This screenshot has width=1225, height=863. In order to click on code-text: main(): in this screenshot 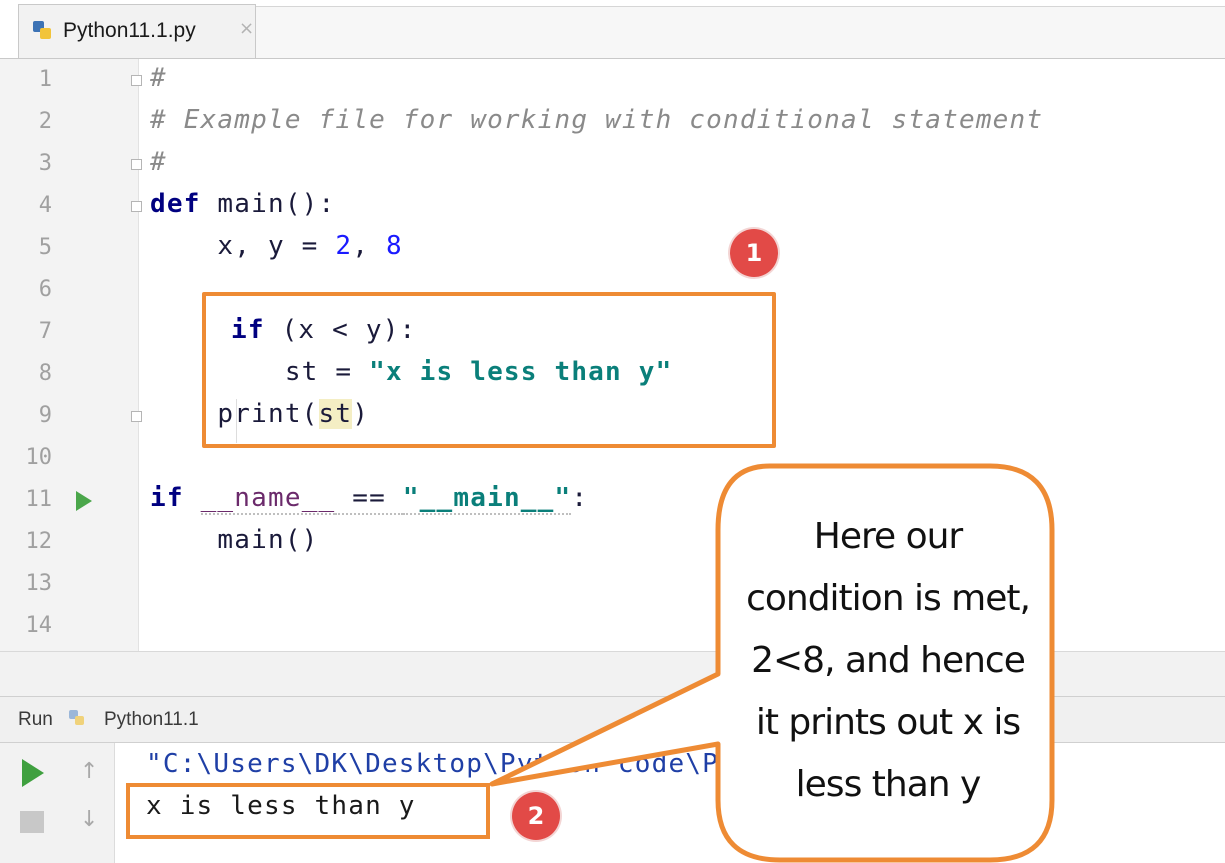, I will do `click(268, 204)`.